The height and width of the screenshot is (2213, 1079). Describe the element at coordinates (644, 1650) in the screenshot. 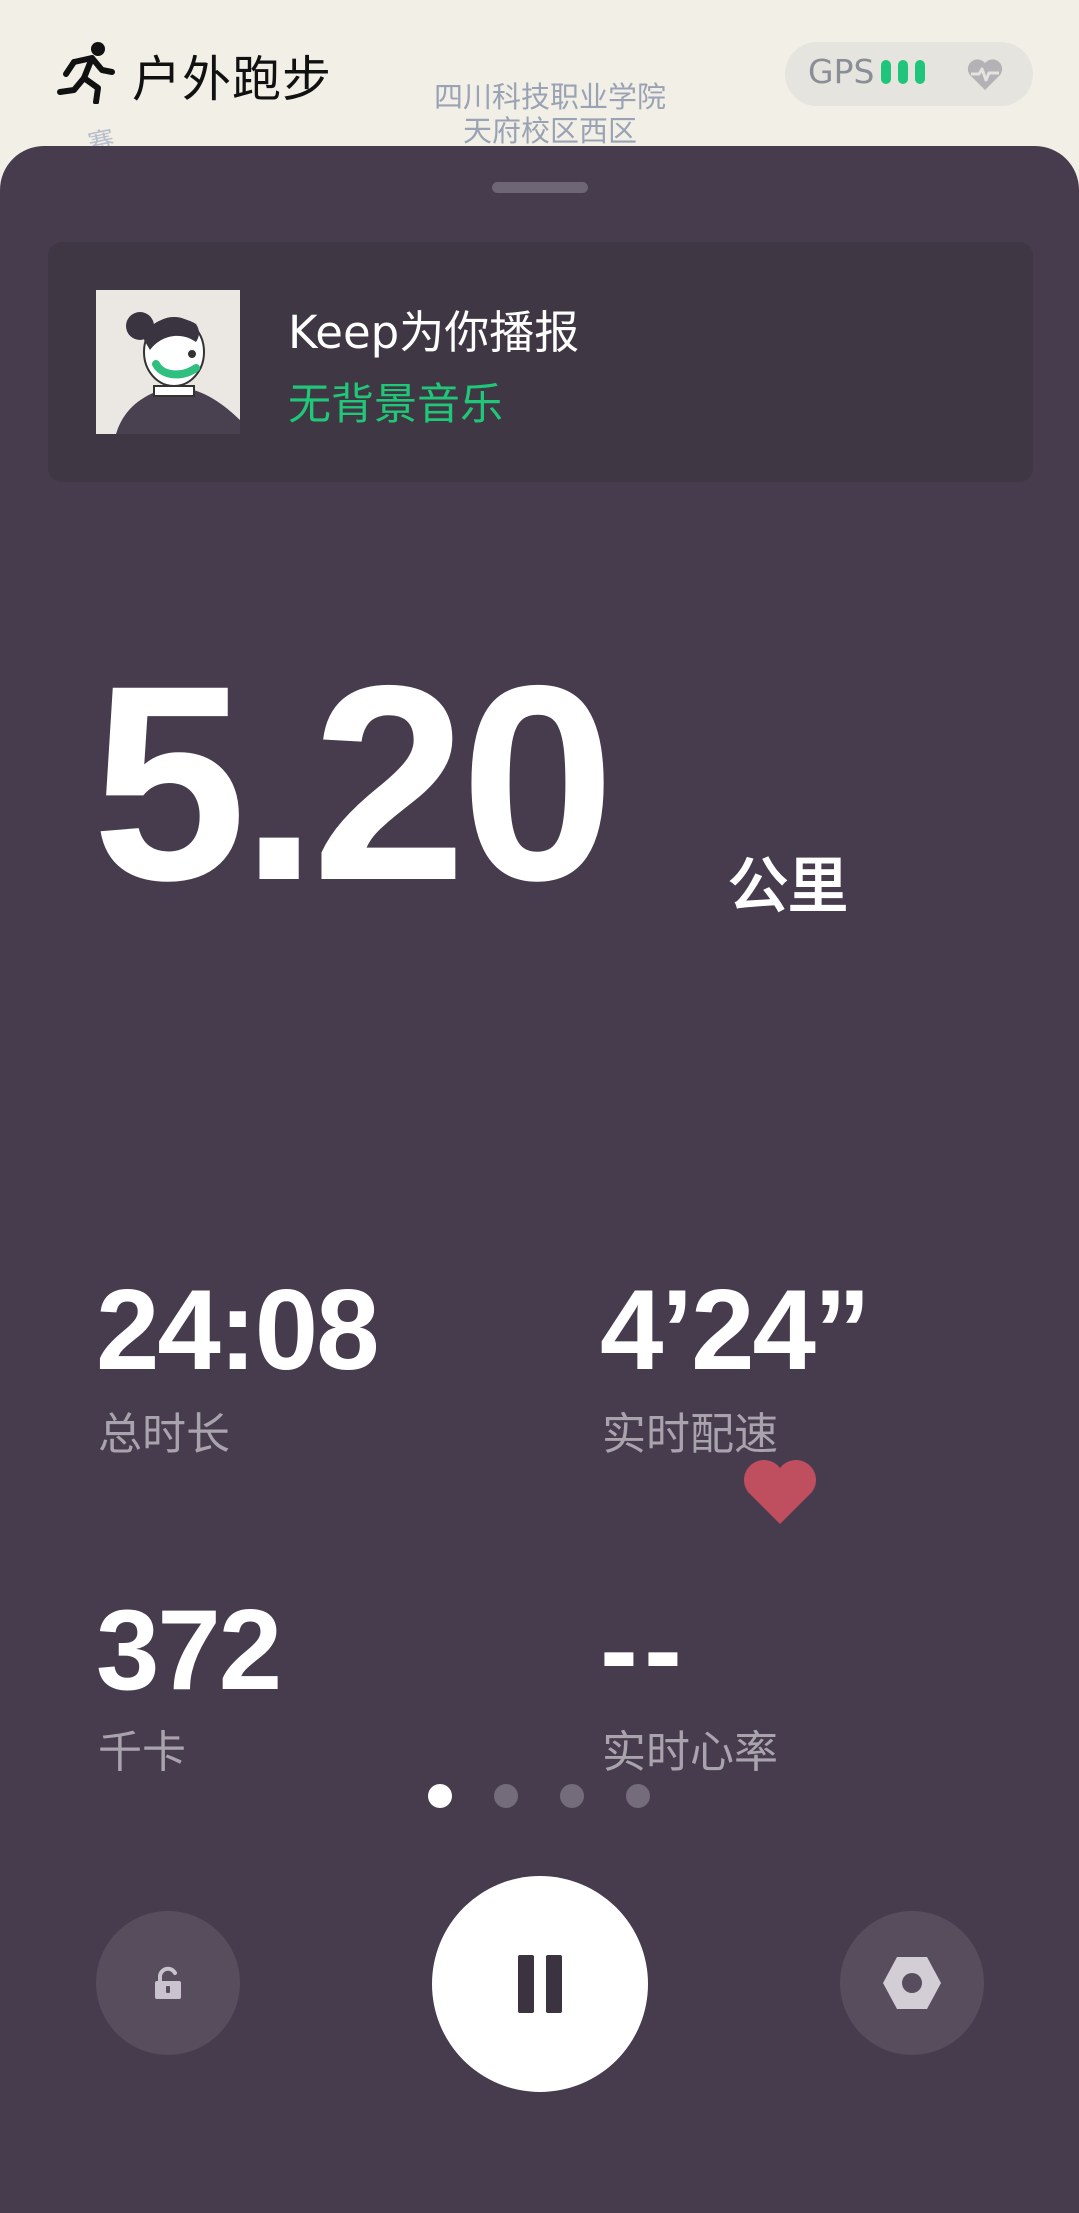

I see `heart-rate-value: --` at that location.